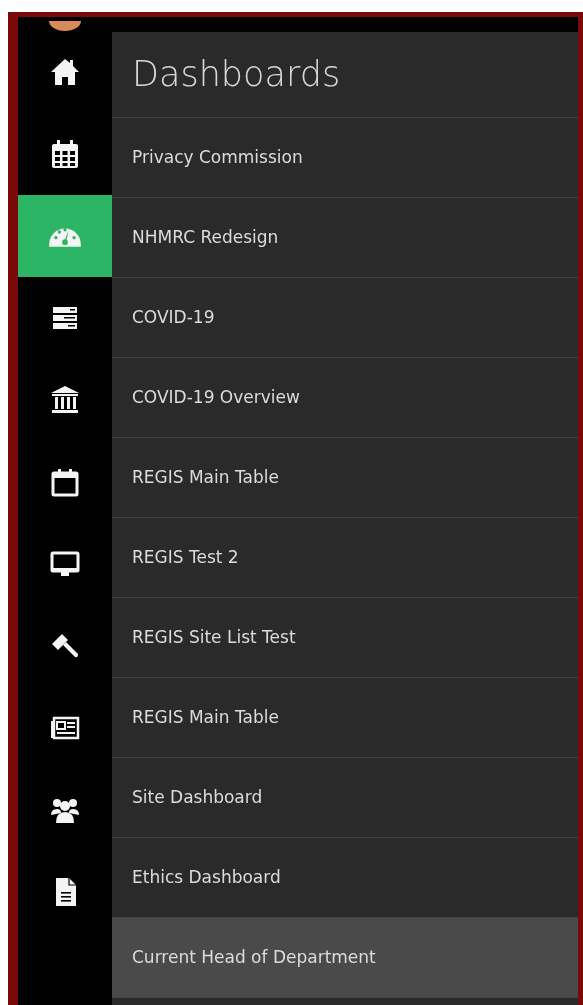  What do you see at coordinates (345, 958) in the screenshot?
I see `menu-item: Current Head of Department` at bounding box center [345, 958].